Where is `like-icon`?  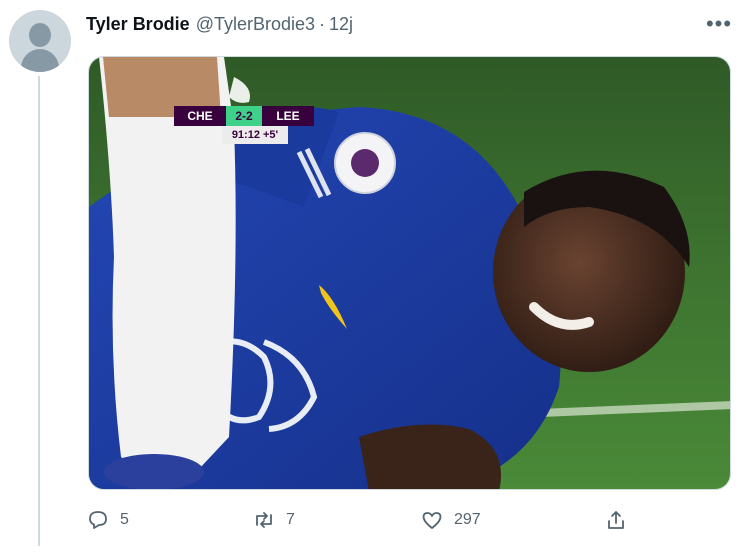
like-icon is located at coordinates (432, 520).